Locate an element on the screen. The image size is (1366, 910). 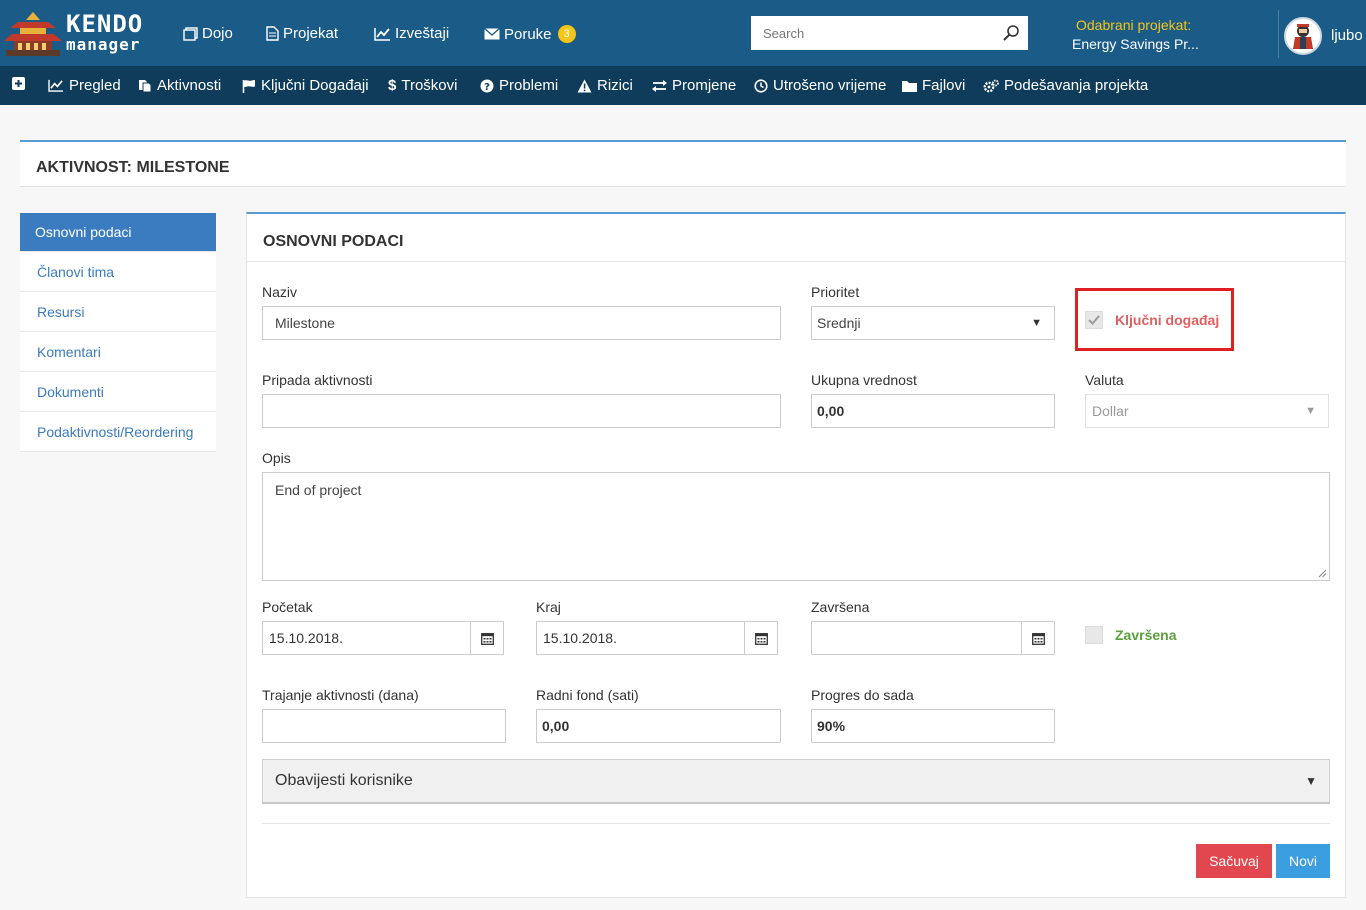
subnav-rizici: Rizici is located at coordinates (605, 85).